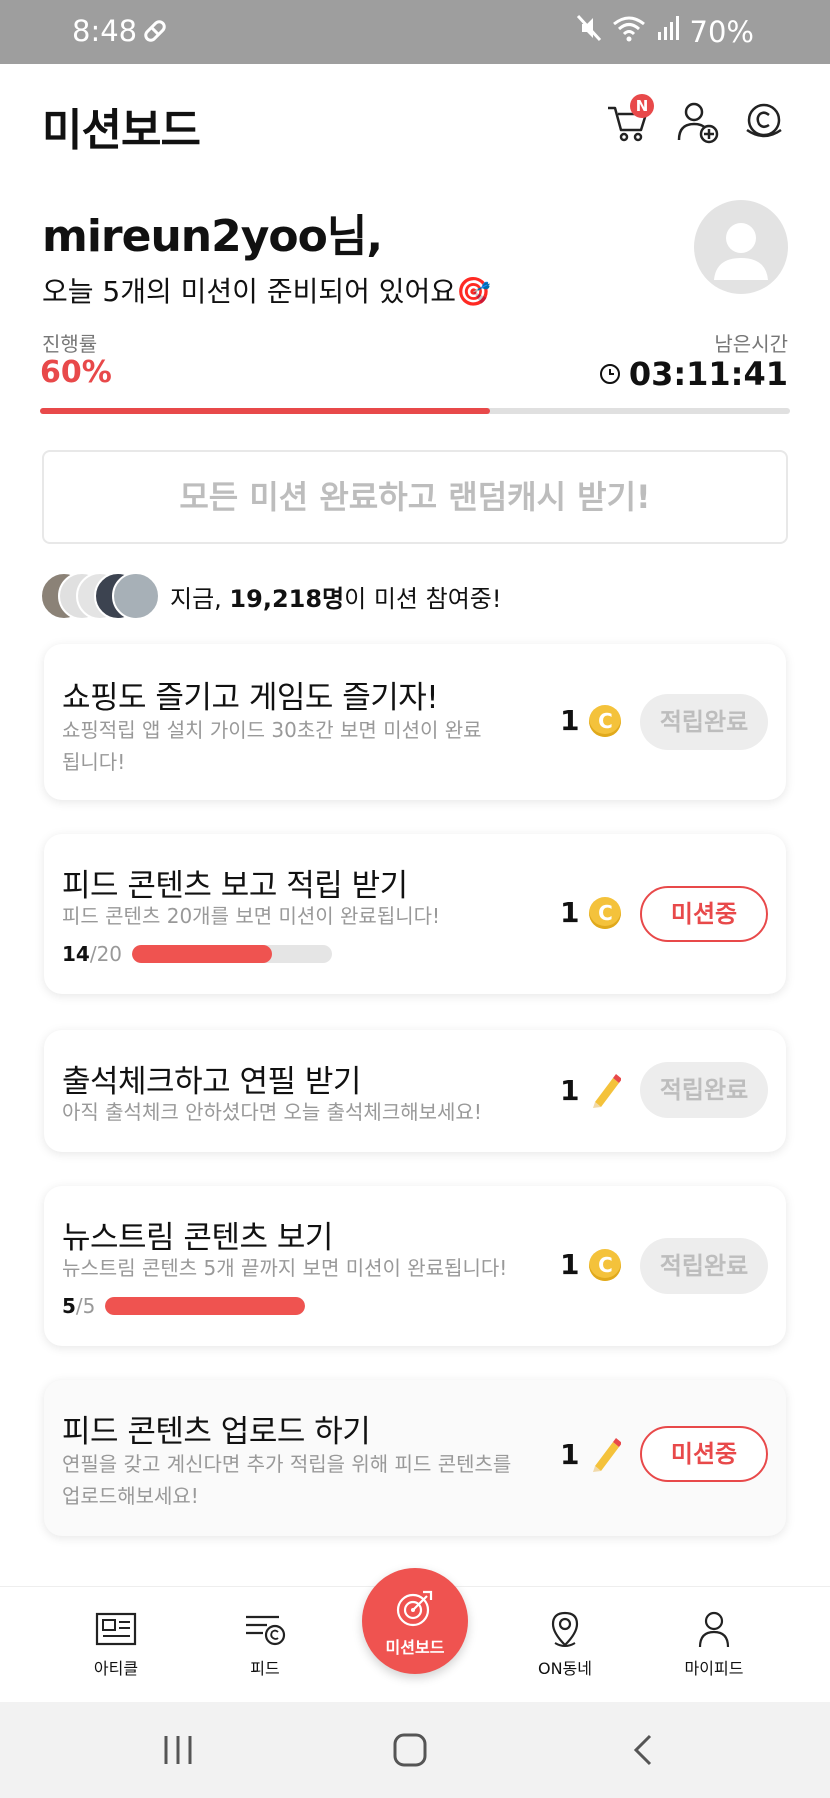 The width and height of the screenshot is (830, 1798). Describe the element at coordinates (644, 1750) in the screenshot. I see `back-icon` at that location.